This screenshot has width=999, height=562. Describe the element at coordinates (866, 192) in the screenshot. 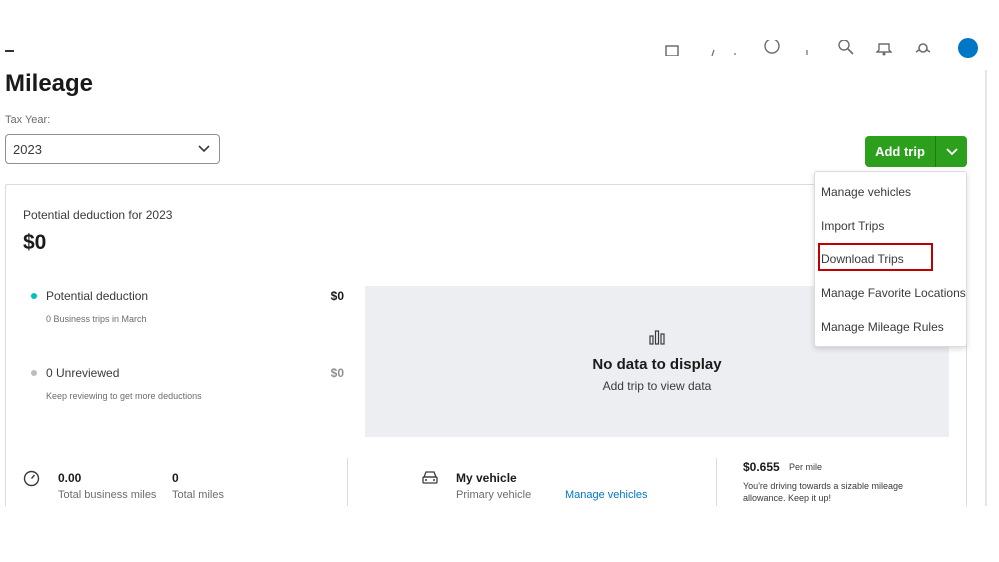

I see `menu-item-manage-vehicles: Manage vehicles` at that location.